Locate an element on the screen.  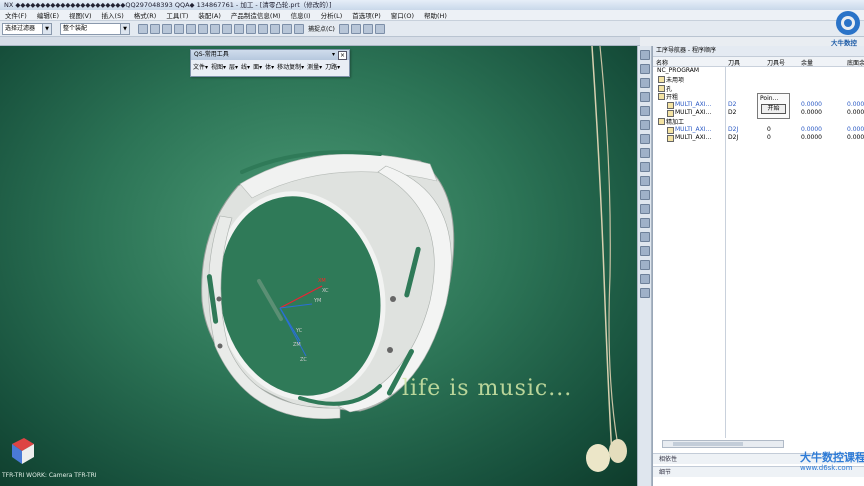
rectangle-icon is located at coordinates (203, 28).